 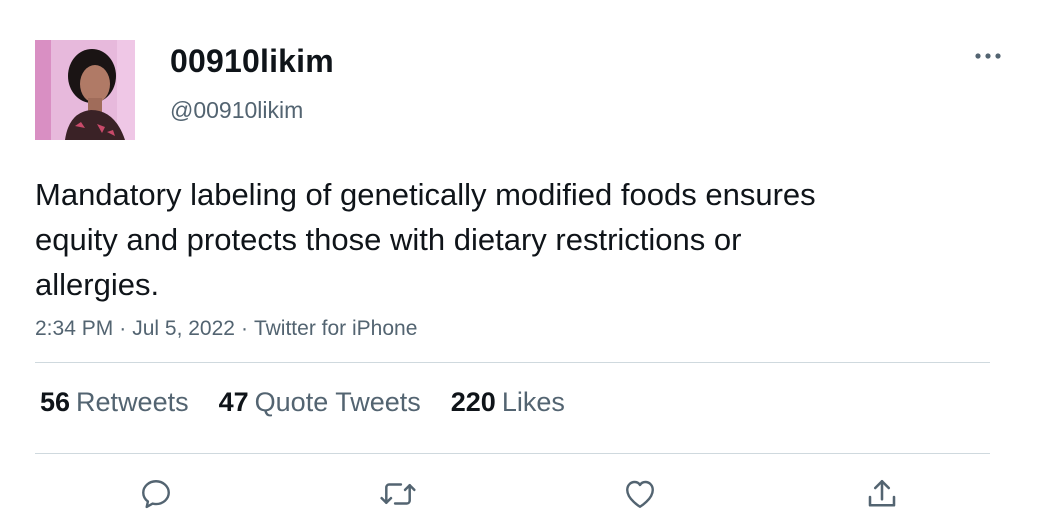 What do you see at coordinates (337, 402) in the screenshot?
I see `quote-tweets-label: Quote Tweets` at bounding box center [337, 402].